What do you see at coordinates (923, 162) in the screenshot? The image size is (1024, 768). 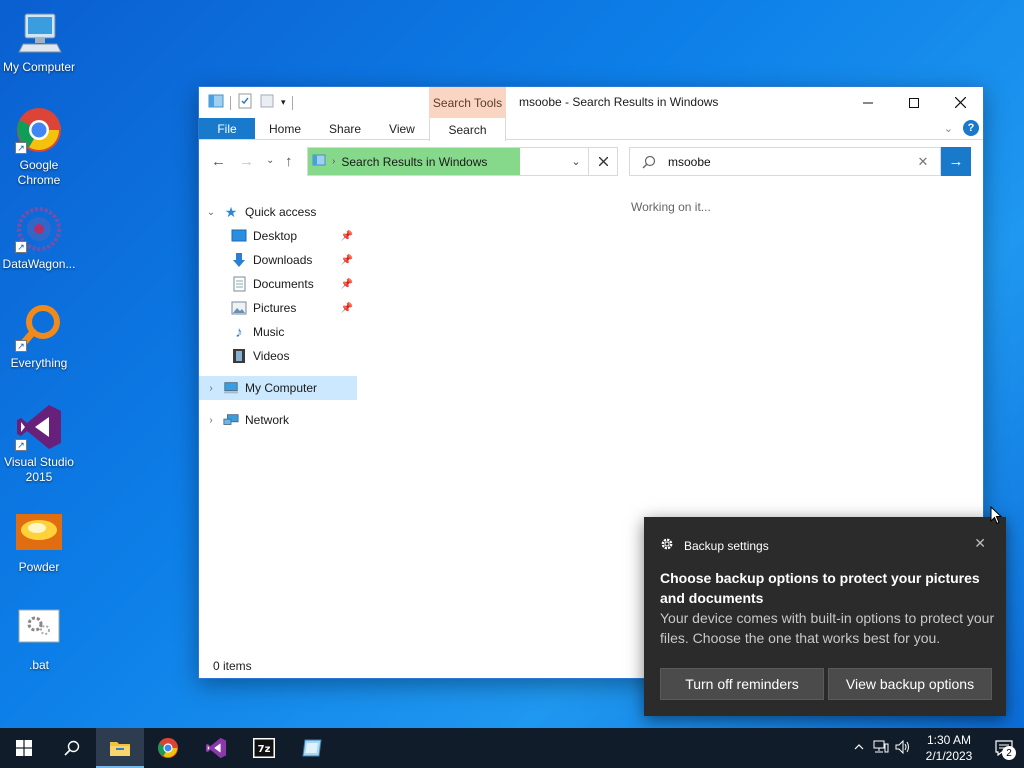 I see `clear-search-icon: ✕` at bounding box center [923, 162].